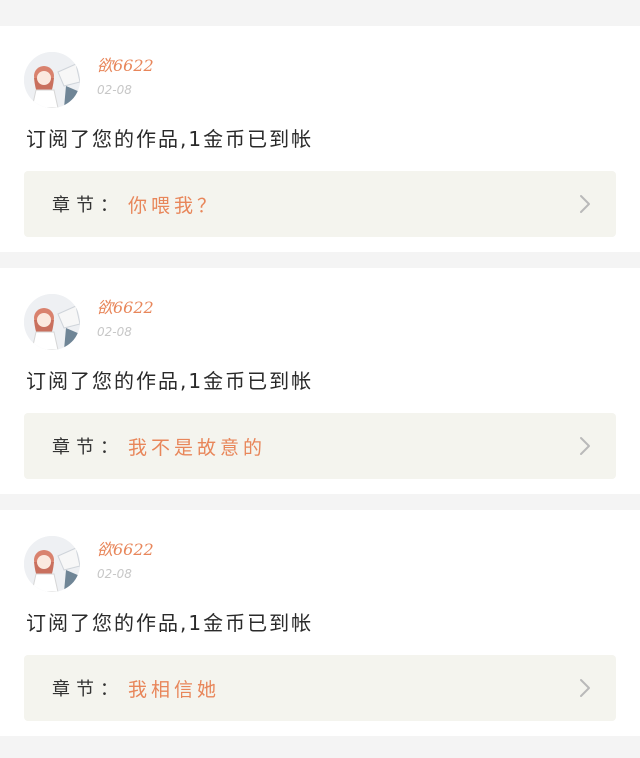 This screenshot has width=640, height=758. I want to click on top-divider, so click(320, 13).